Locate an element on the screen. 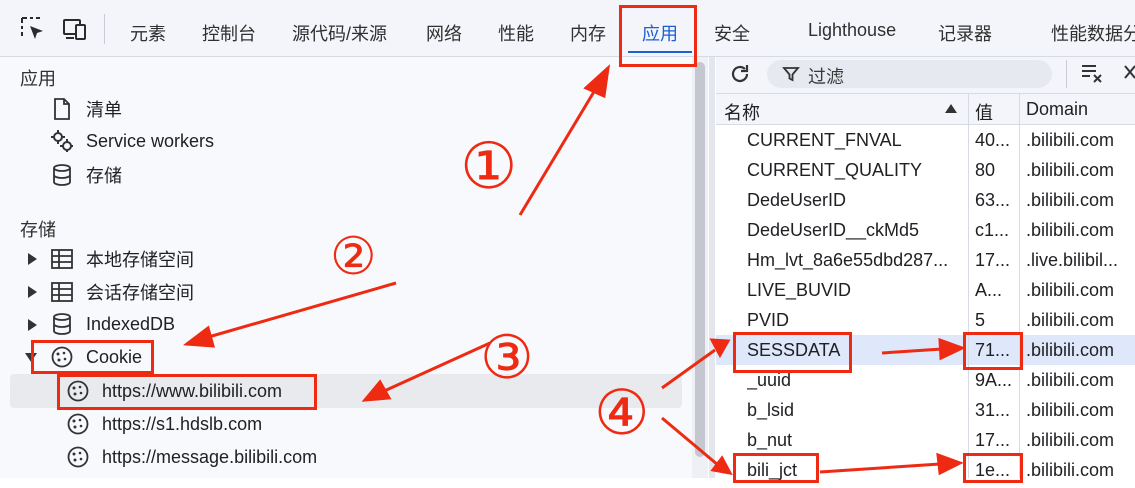 The height and width of the screenshot is (488, 1135). annotation-box-application-tab is located at coordinates (658, 36).